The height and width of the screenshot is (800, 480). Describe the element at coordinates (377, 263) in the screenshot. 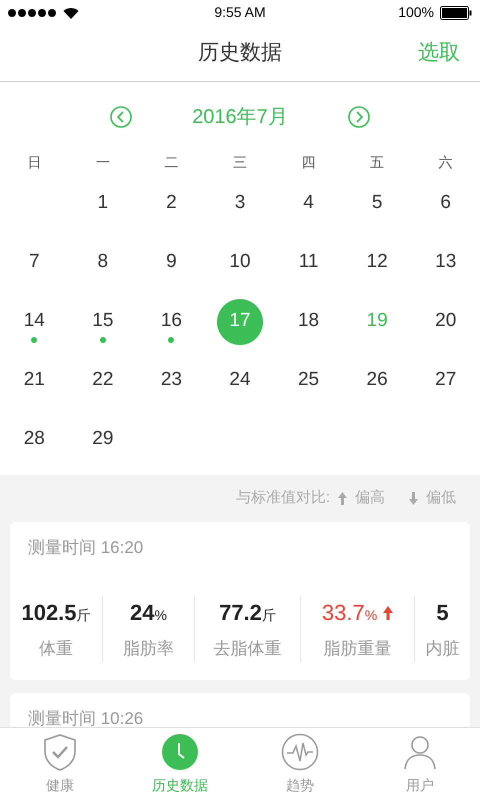

I see `calendar-day: 12` at that location.